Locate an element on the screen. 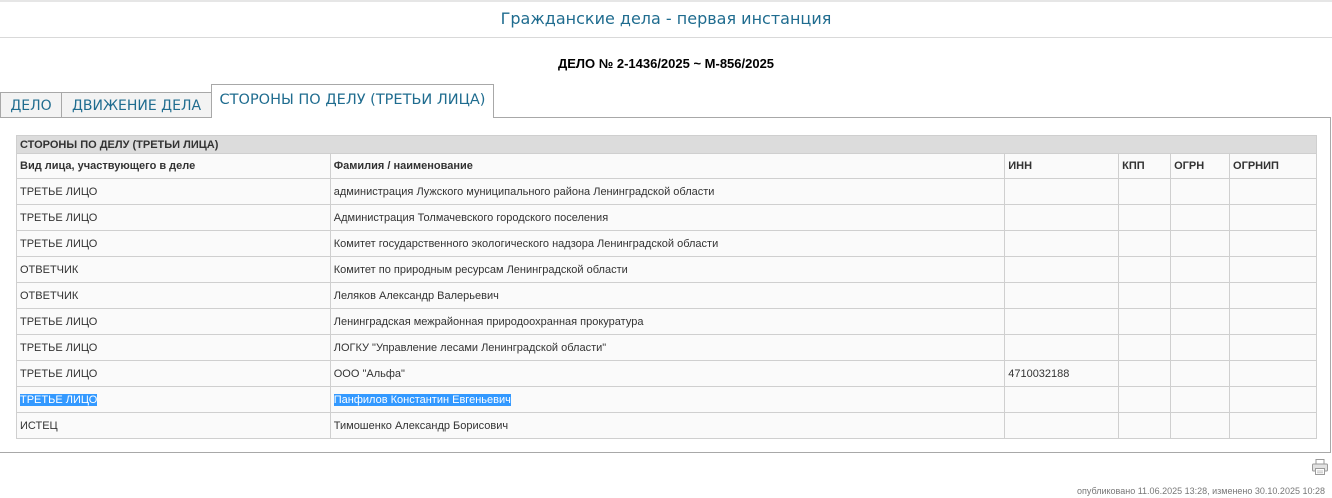 This screenshot has height=498, width=1332. party-name-cell: ООО "Альфа" is located at coordinates (667, 373).